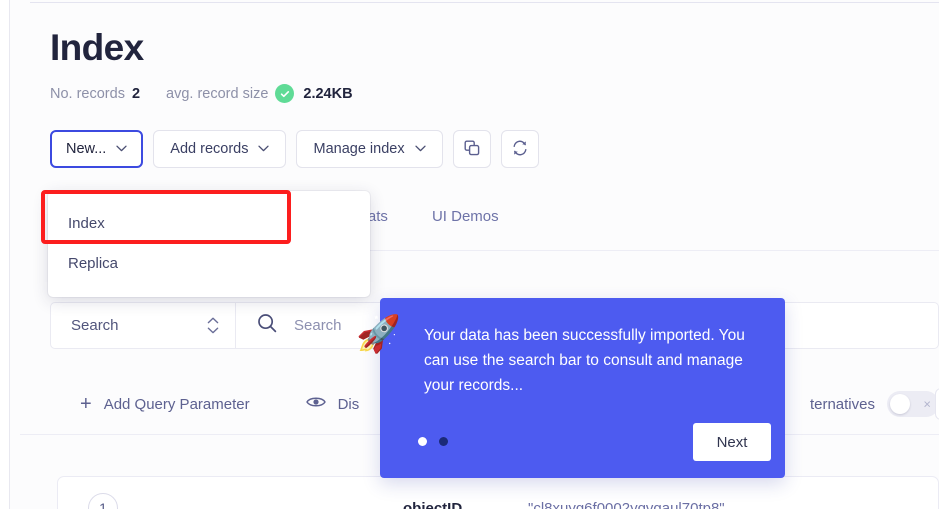  What do you see at coordinates (209, 263) in the screenshot?
I see `dropdown-item-replica: Replica` at bounding box center [209, 263].